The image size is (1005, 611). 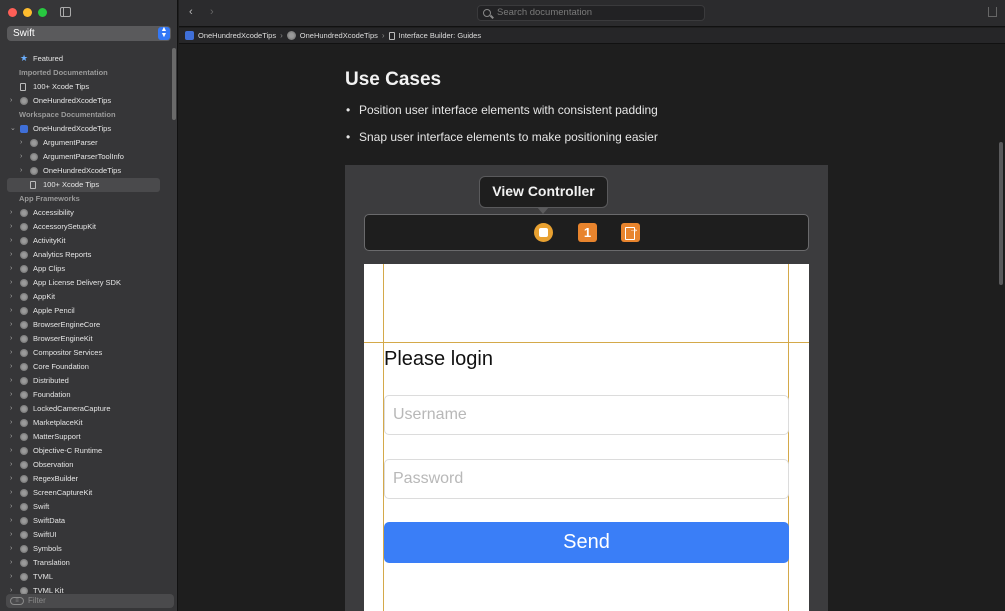 What do you see at coordinates (85, 423) in the screenshot?
I see `sidebar-item: › MarketplaceKit` at bounding box center [85, 423].